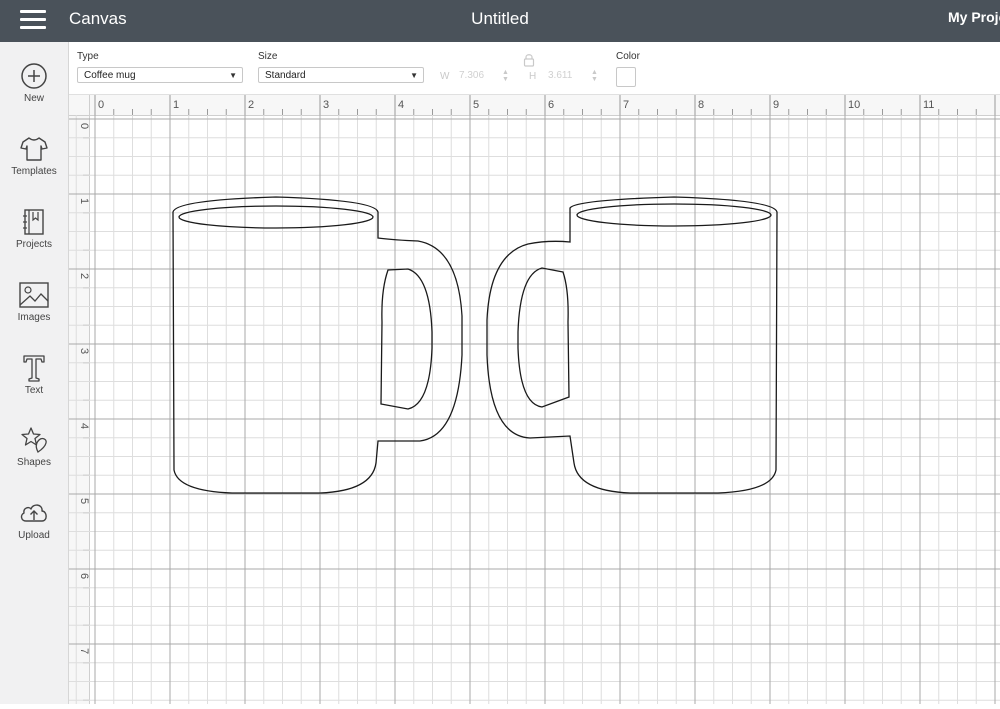 This screenshot has height=709, width=1000. Describe the element at coordinates (34, 149) in the screenshot. I see `tshirt-icon` at that location.